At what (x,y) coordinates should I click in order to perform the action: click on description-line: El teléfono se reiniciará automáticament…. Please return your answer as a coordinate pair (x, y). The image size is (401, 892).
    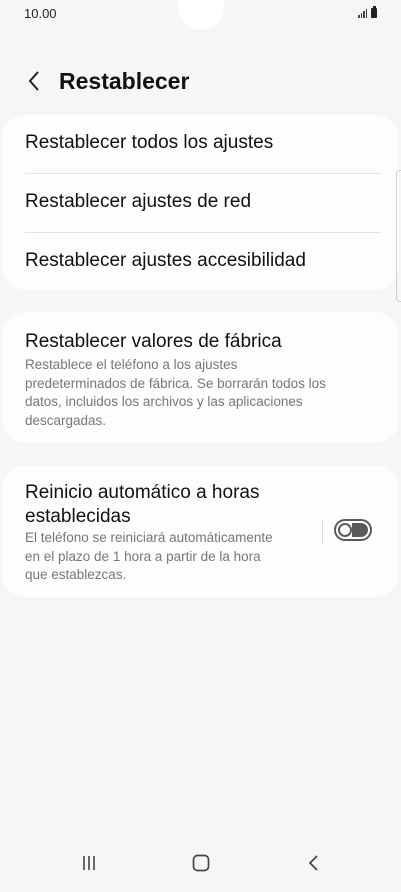
    Looking at the image, I should click on (149, 537).